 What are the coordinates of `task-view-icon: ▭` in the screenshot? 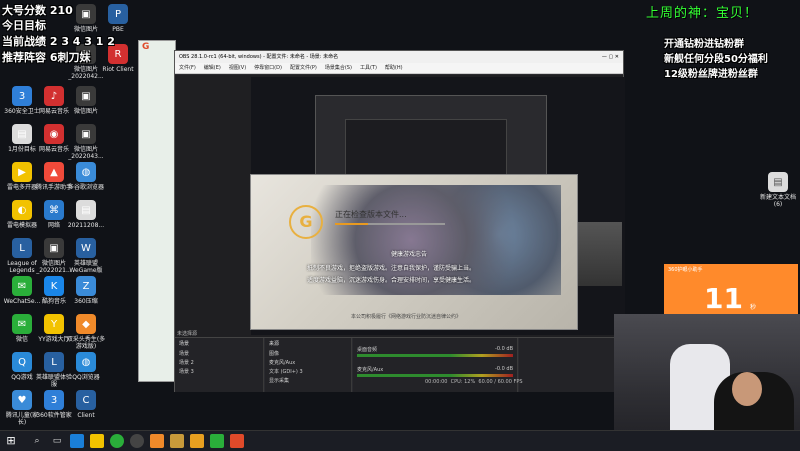 It's located at (57, 441).